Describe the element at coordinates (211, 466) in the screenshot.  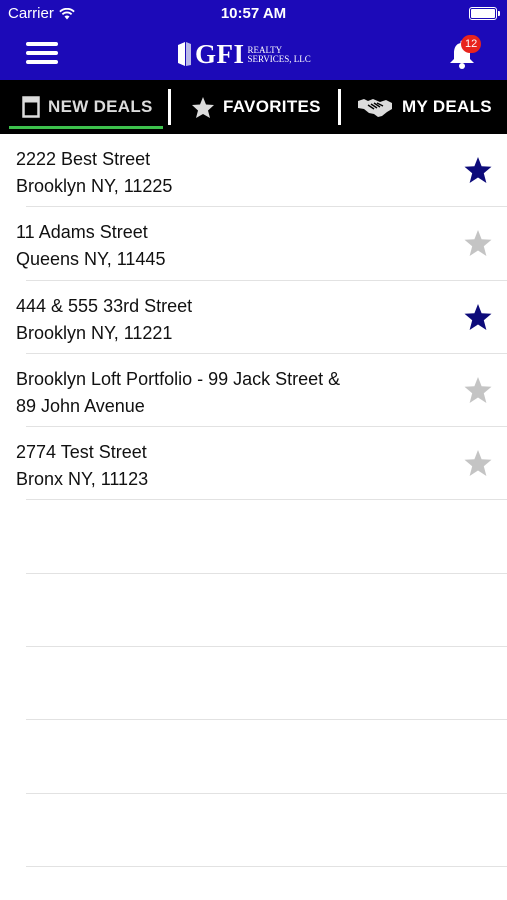
I see `deal-address: 2774 Test Street Bronx NY, 11123` at that location.